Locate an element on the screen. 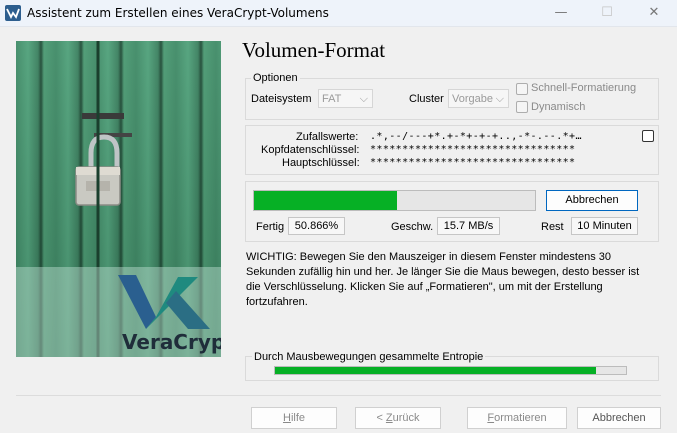 This screenshot has height=433, width=677. close-button: ✕ is located at coordinates (654, 13).